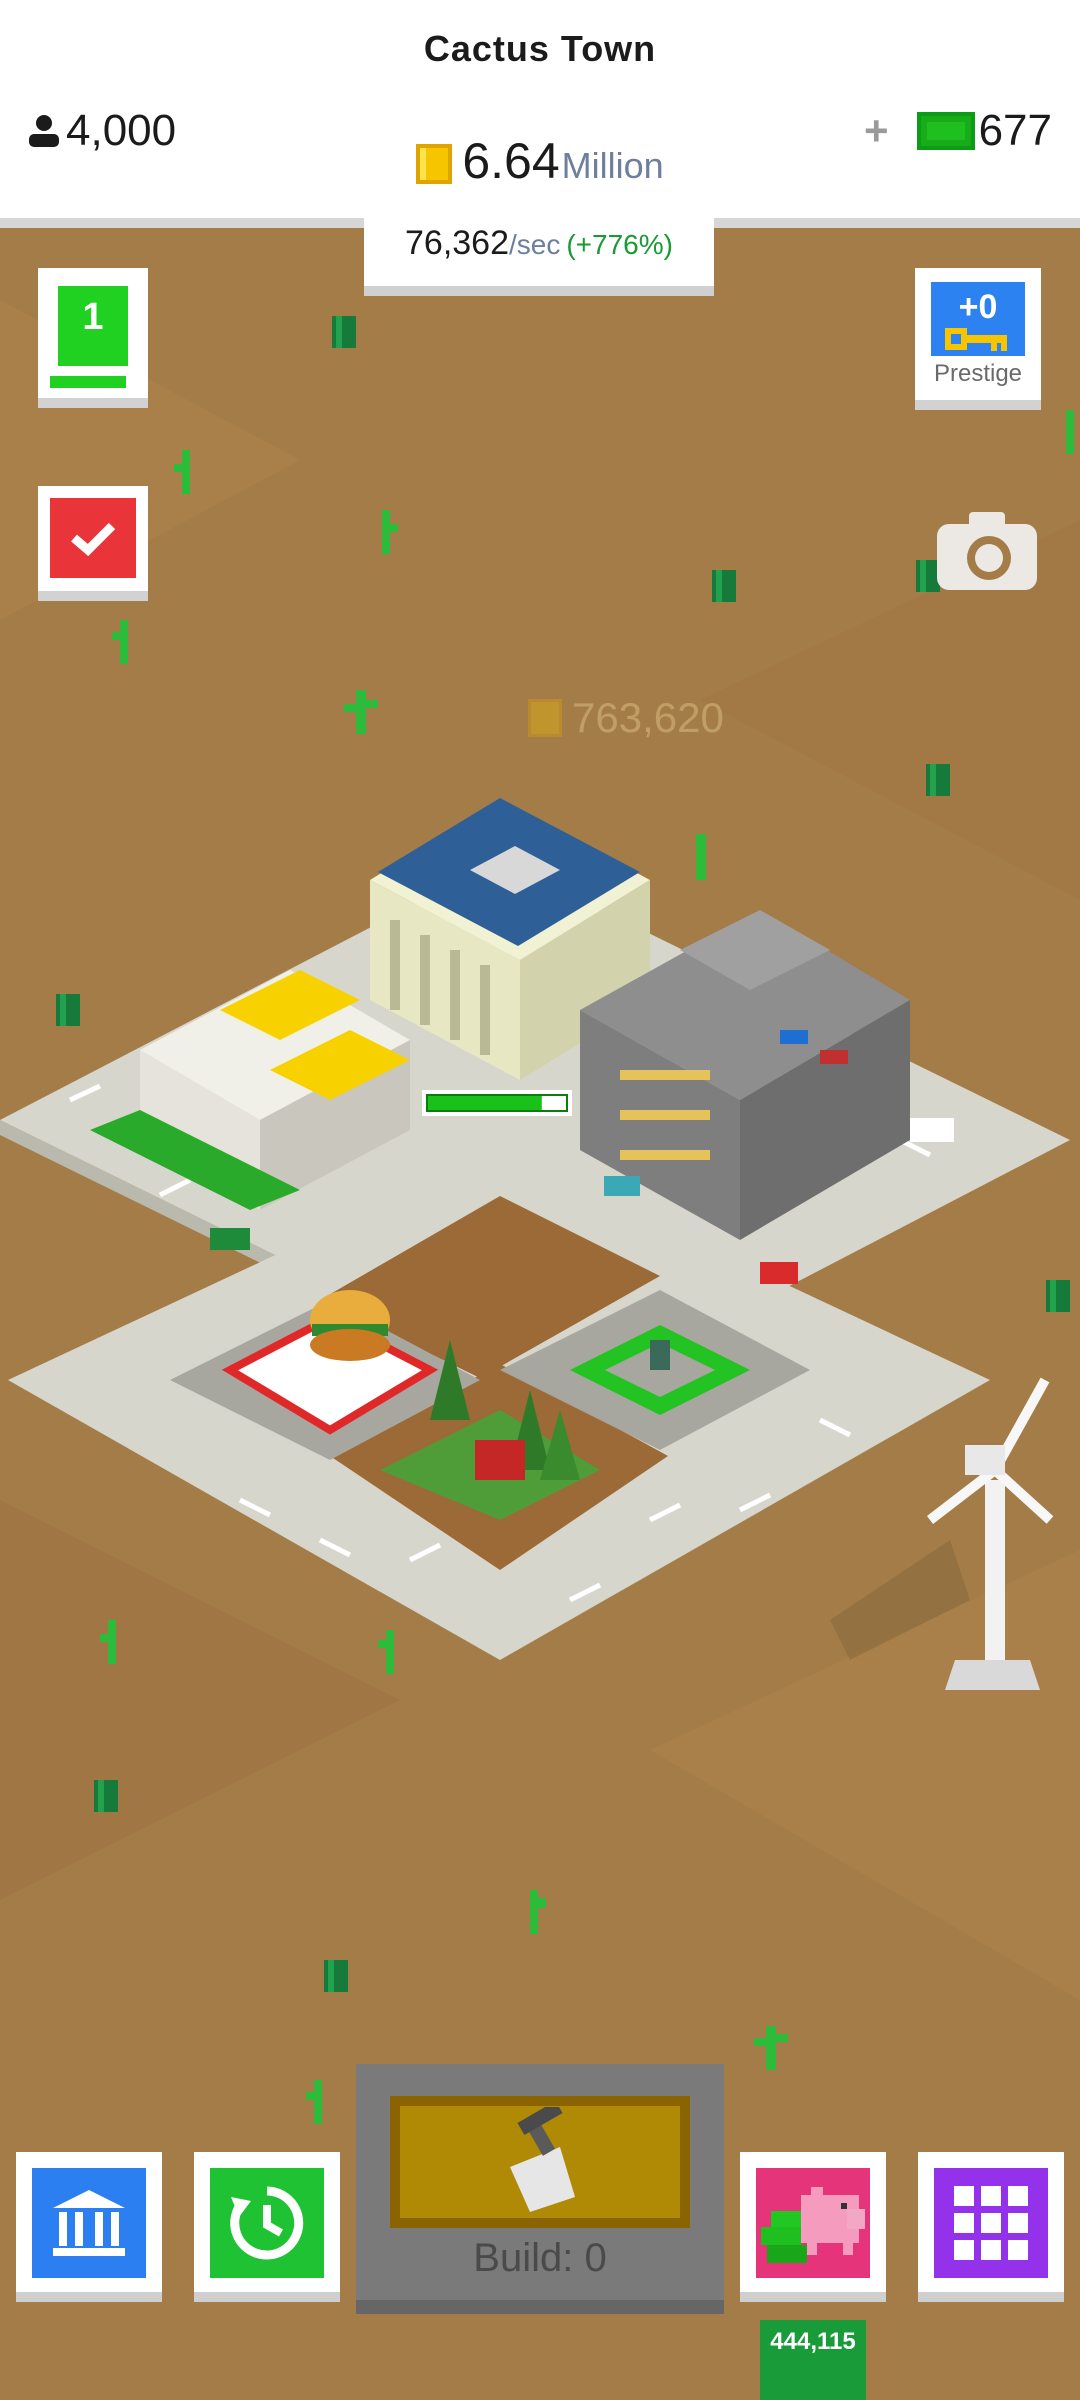 Image resolution: width=1080 pixels, height=2400 pixels. Describe the element at coordinates (88, 382) in the screenshot. I see `level-progress-bar` at that location.